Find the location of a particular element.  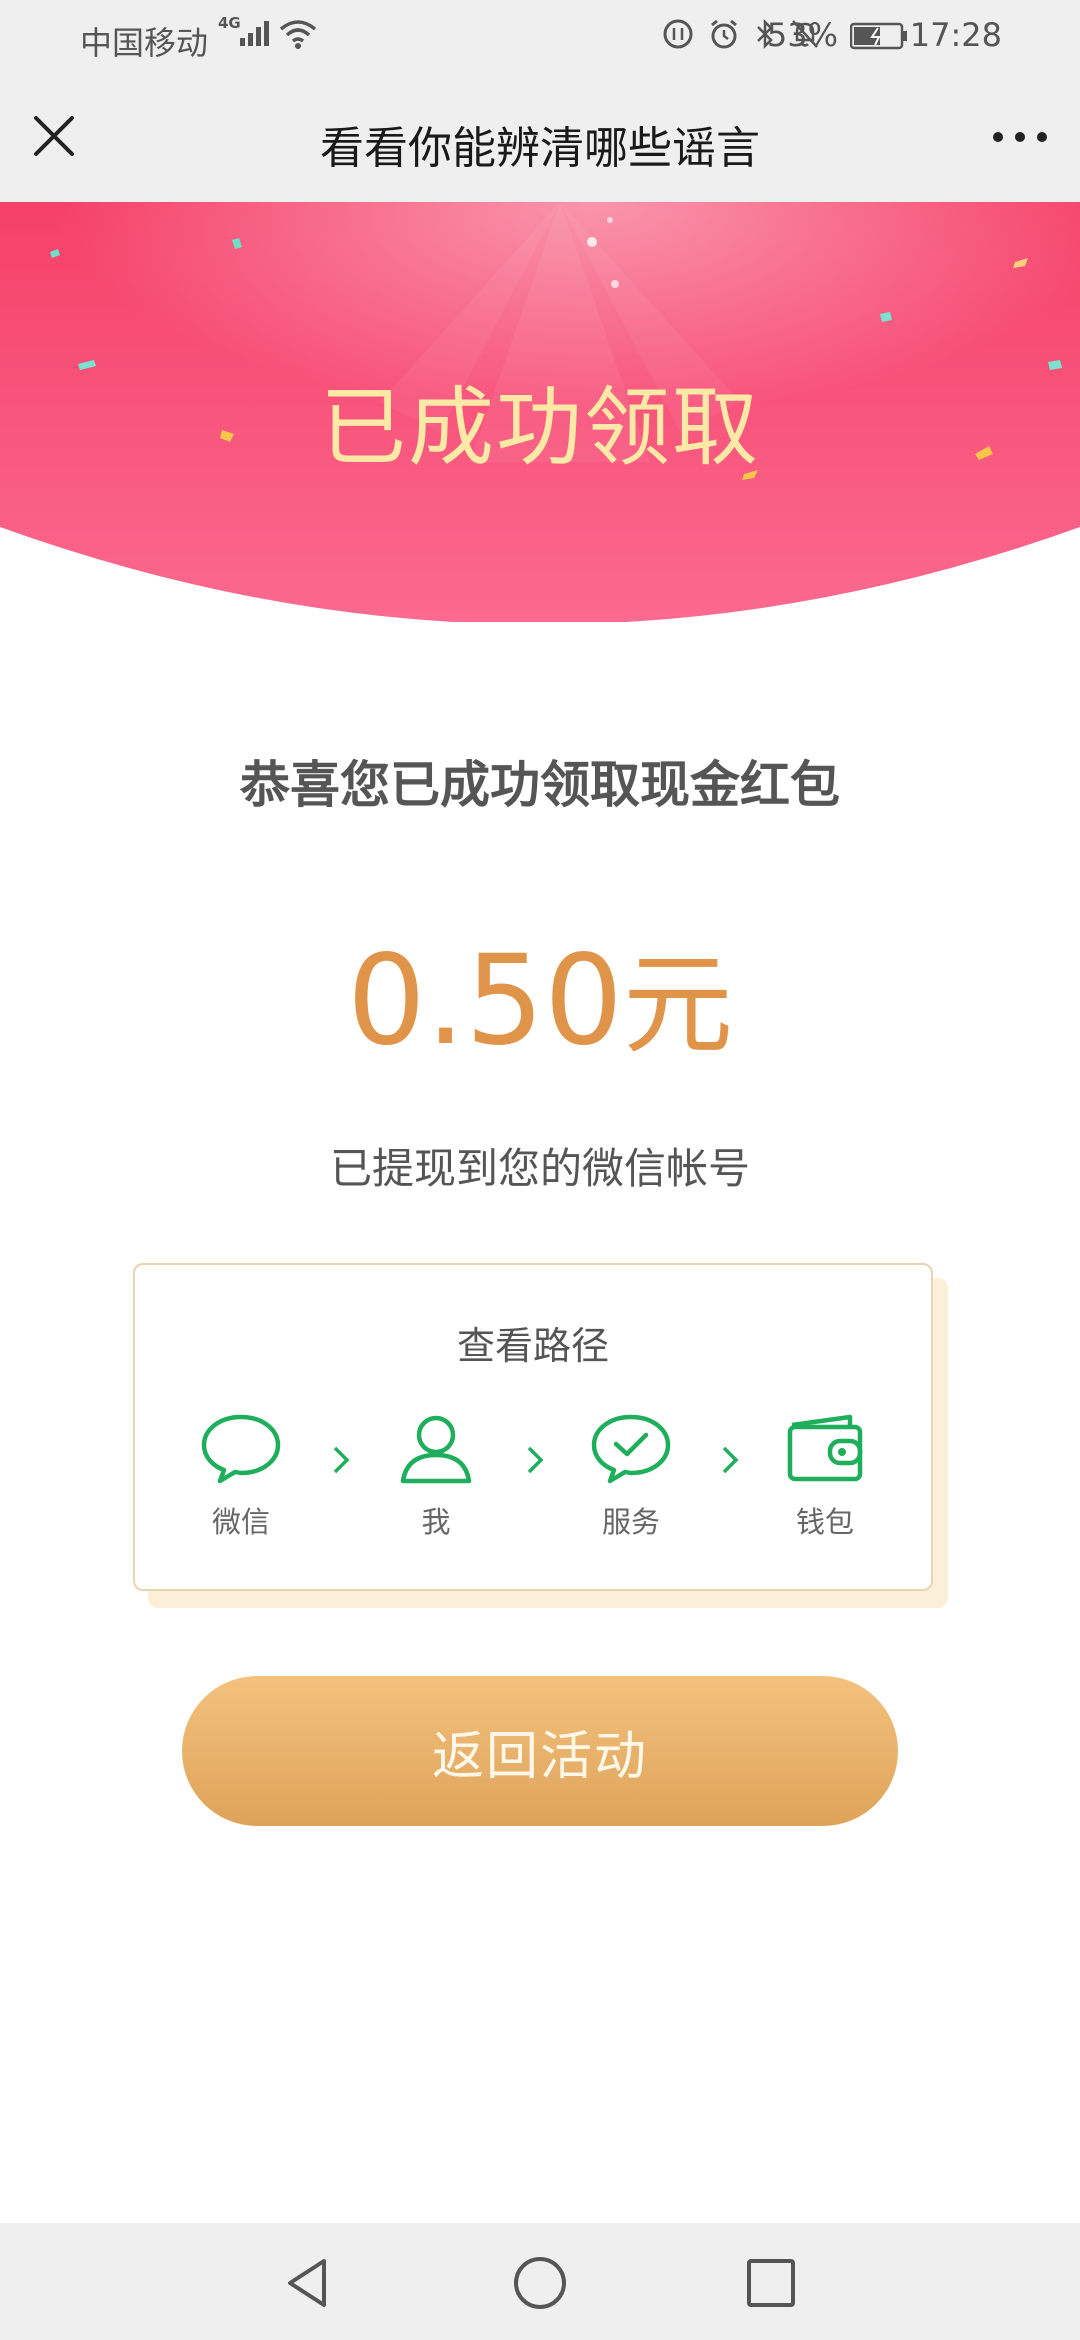

wifi-icon is located at coordinates (298, 34).